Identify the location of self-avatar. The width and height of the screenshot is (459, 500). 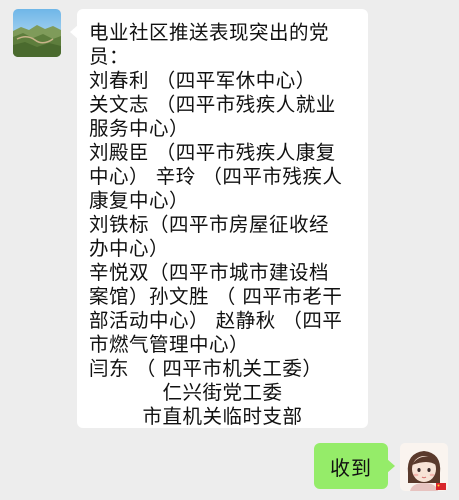
(424, 467).